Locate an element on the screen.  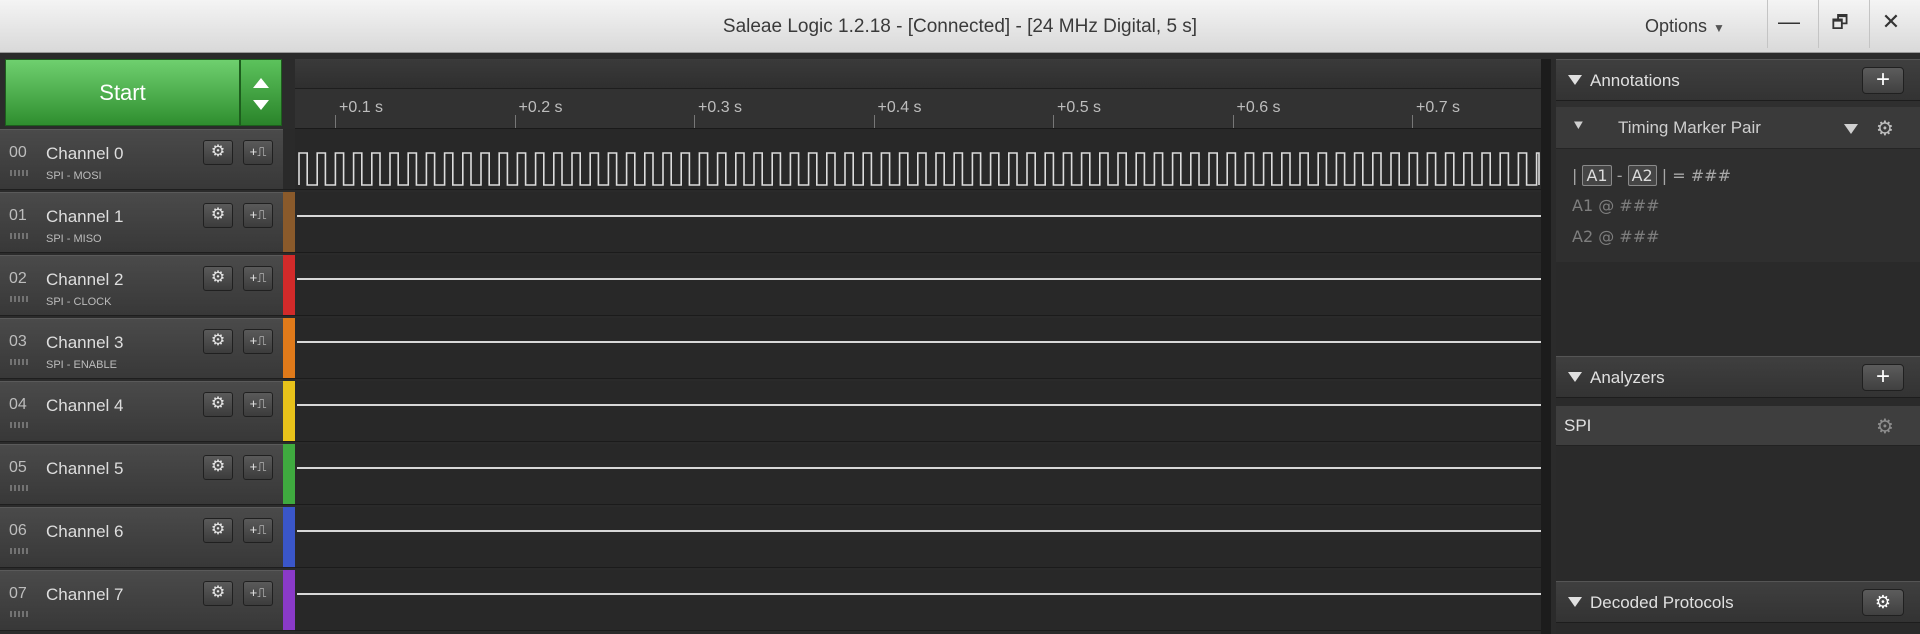
tick-label: +0.6 s is located at coordinates (1258, 107).